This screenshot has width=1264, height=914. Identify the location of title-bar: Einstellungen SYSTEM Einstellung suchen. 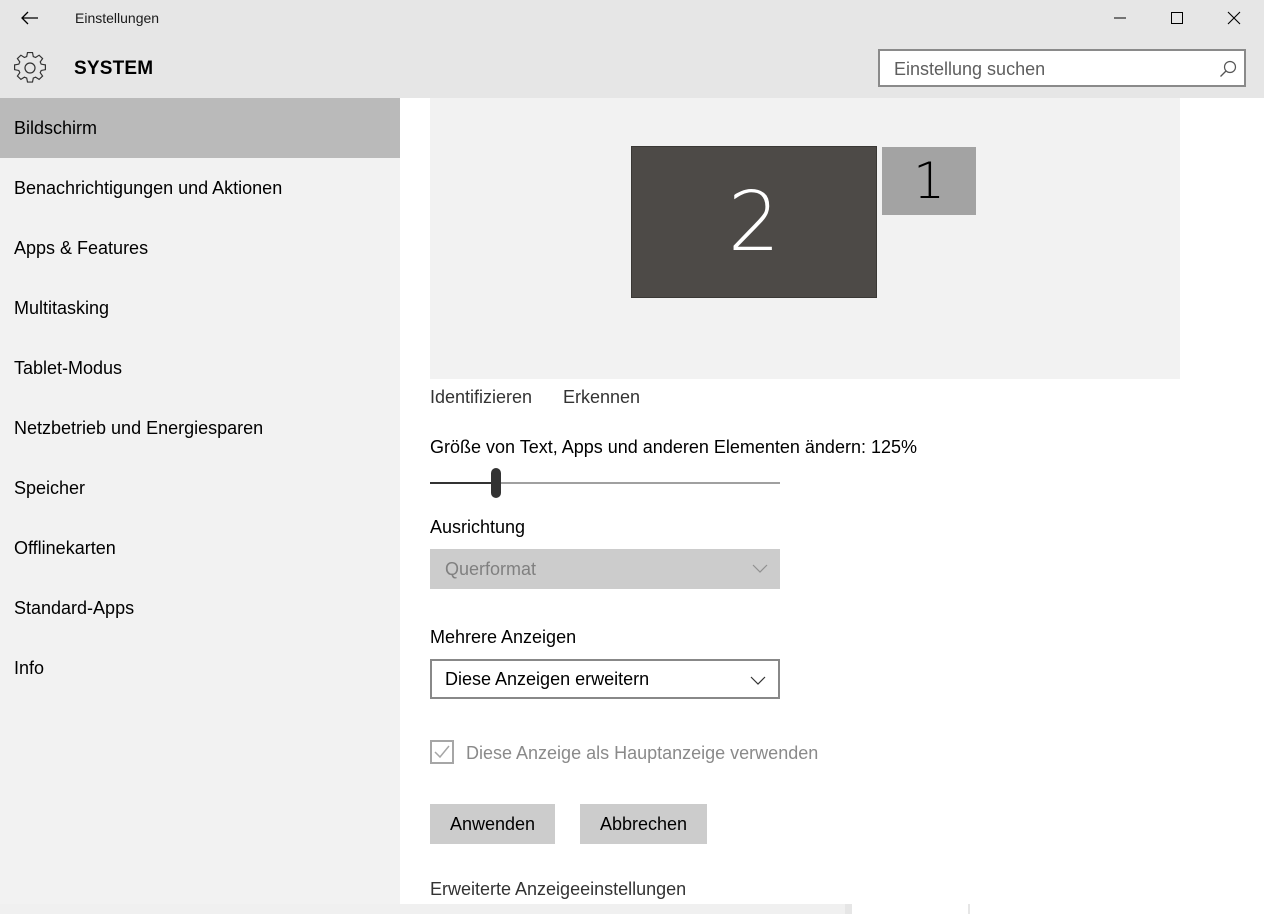
(632, 49).